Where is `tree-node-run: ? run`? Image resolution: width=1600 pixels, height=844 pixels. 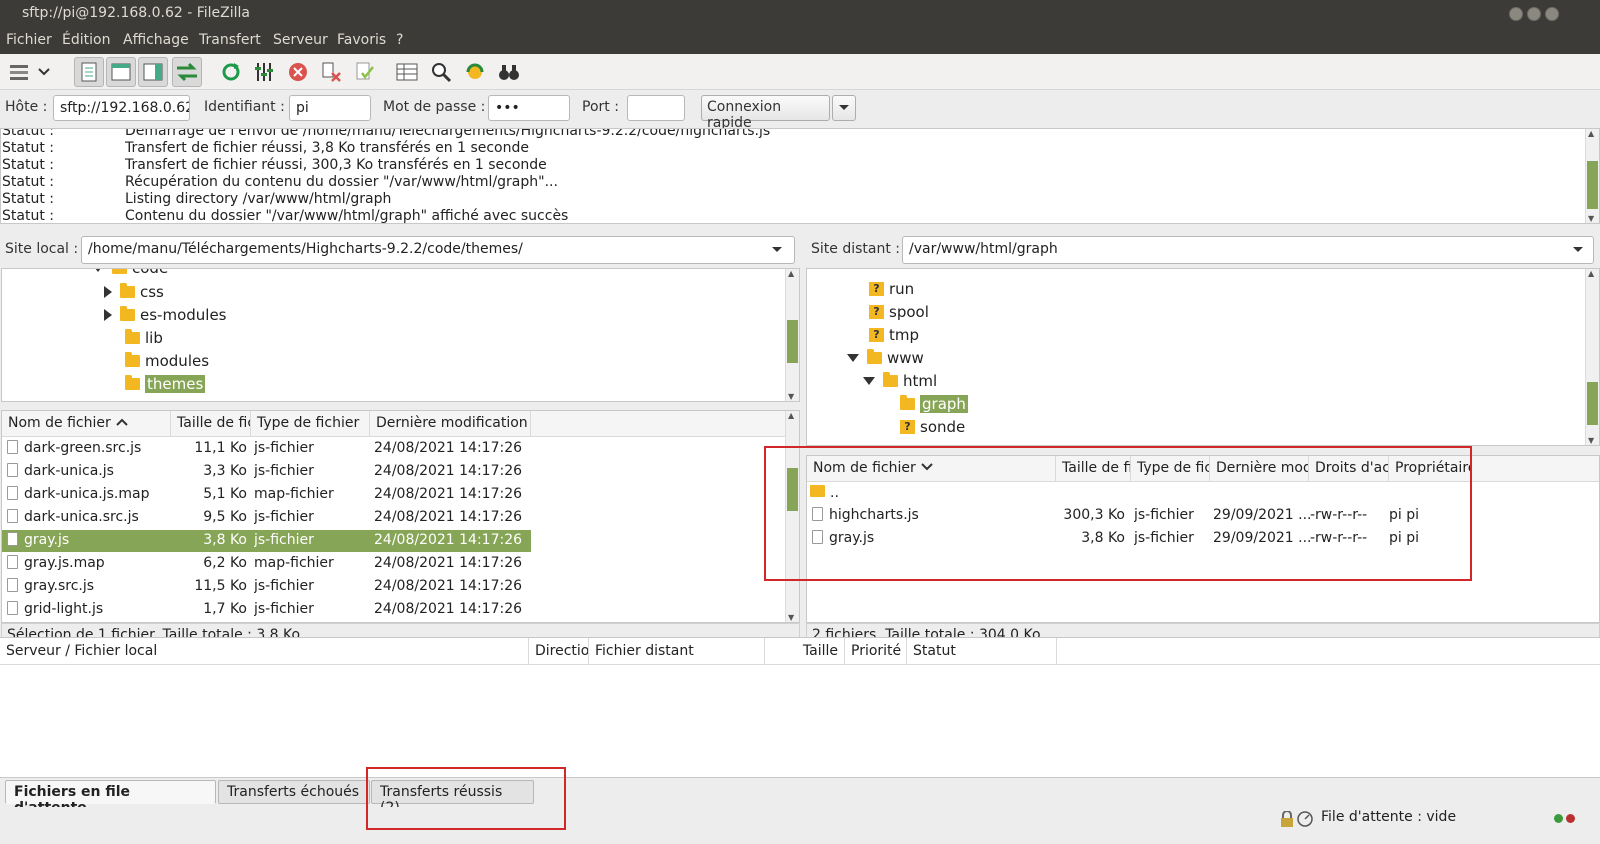 tree-node-run: ? run is located at coordinates (891, 288).